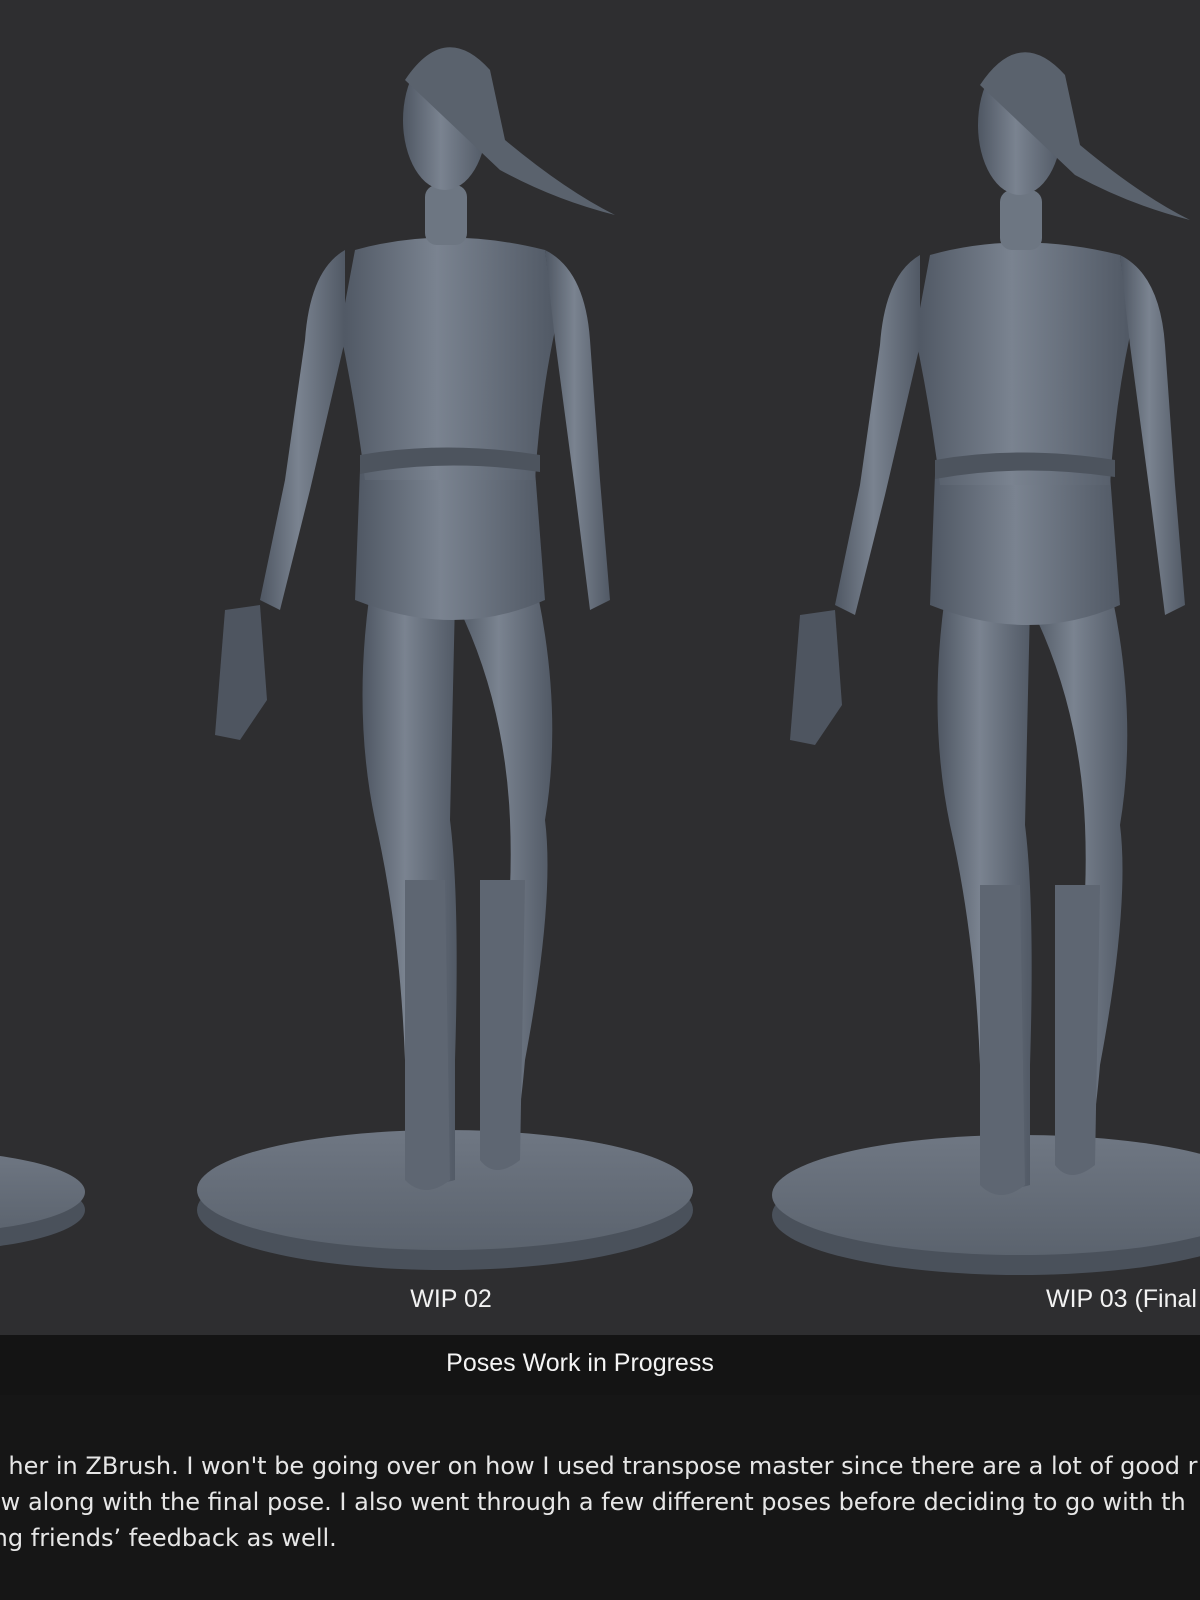 This screenshot has height=1600, width=1200. I want to click on image-caption: Poses Work in Progress, so click(580, 1363).